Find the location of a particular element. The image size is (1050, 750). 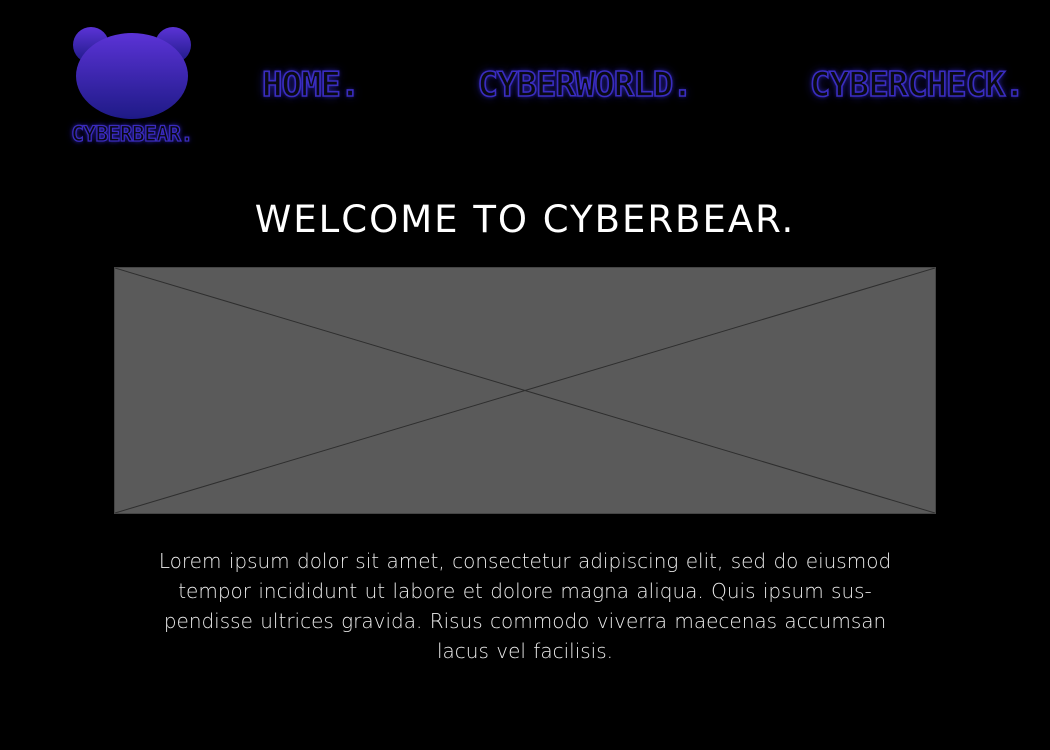

paragraph-line: lacus vel facilisis. is located at coordinates (525, 651).